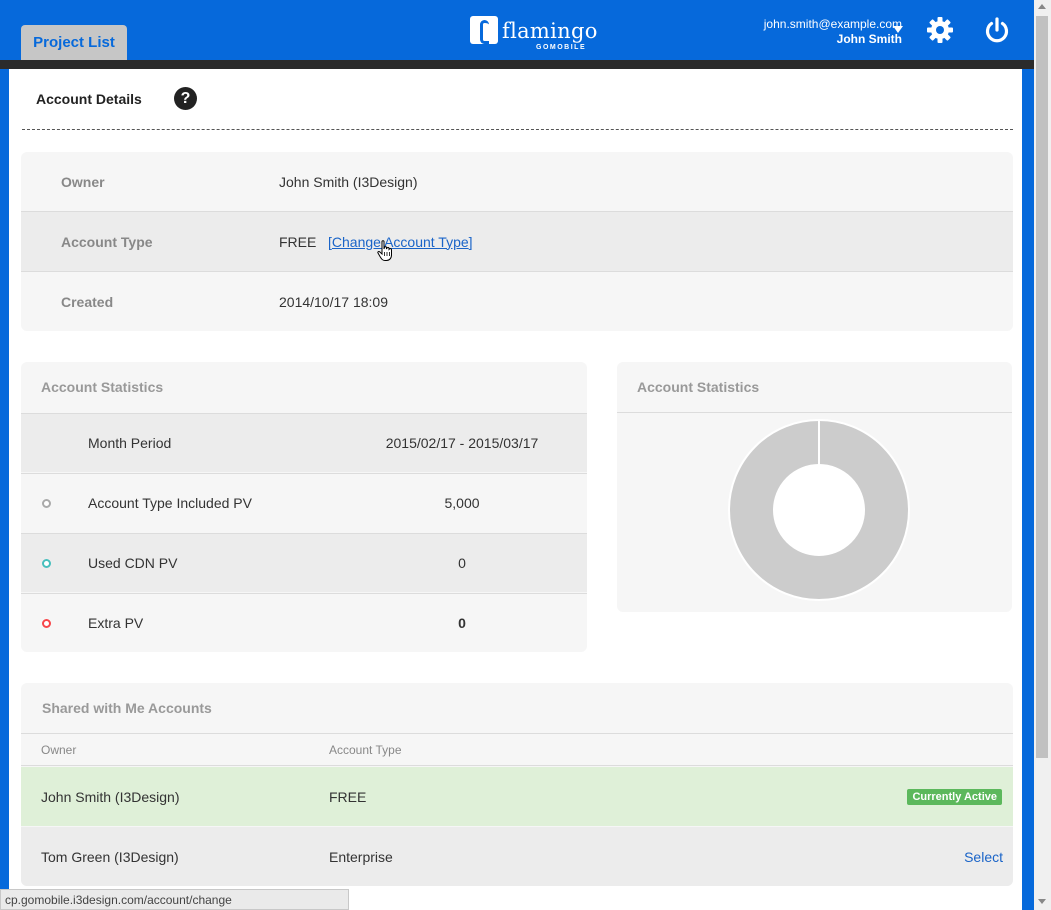 The width and height of the screenshot is (1051, 910). I want to click on frame-border-right, so click(1028, 489).